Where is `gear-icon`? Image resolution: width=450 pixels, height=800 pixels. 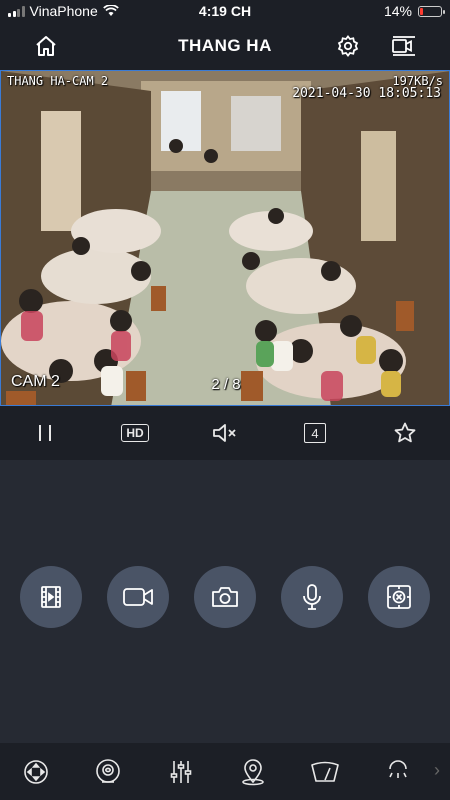 gear-icon is located at coordinates (348, 46).